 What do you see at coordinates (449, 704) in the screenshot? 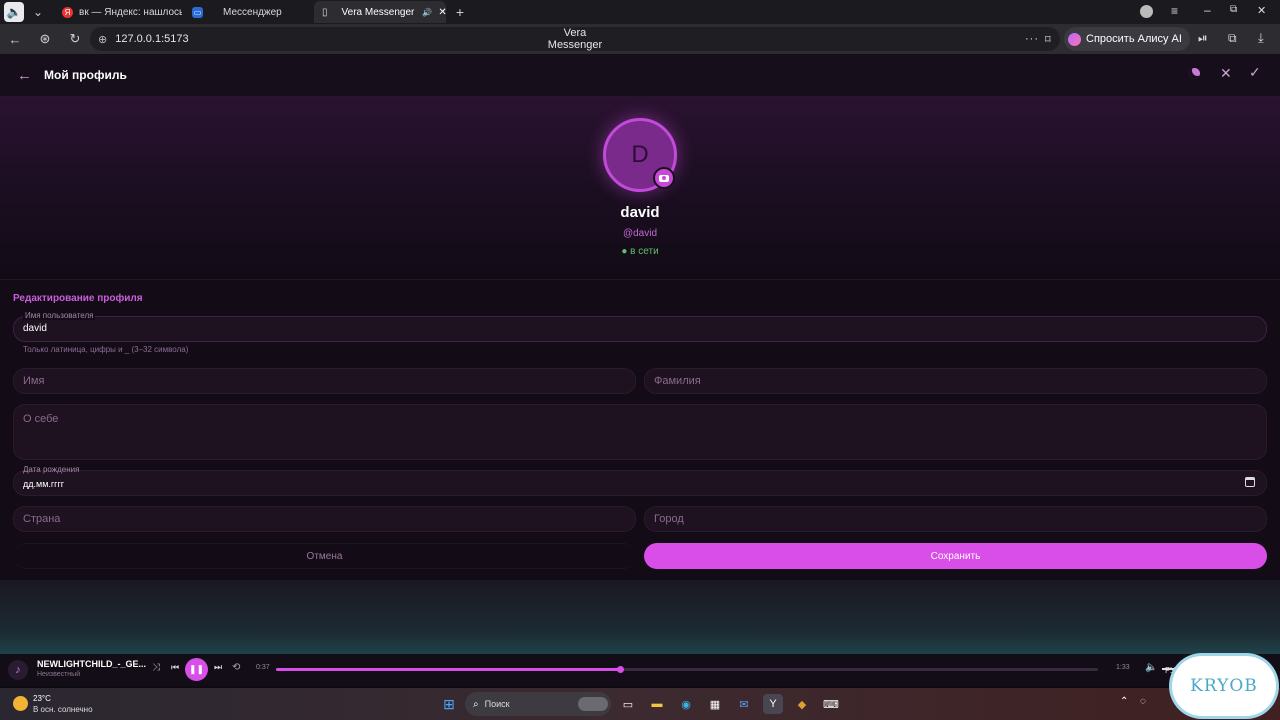
I see `start-icon: ⊞` at bounding box center [449, 704].